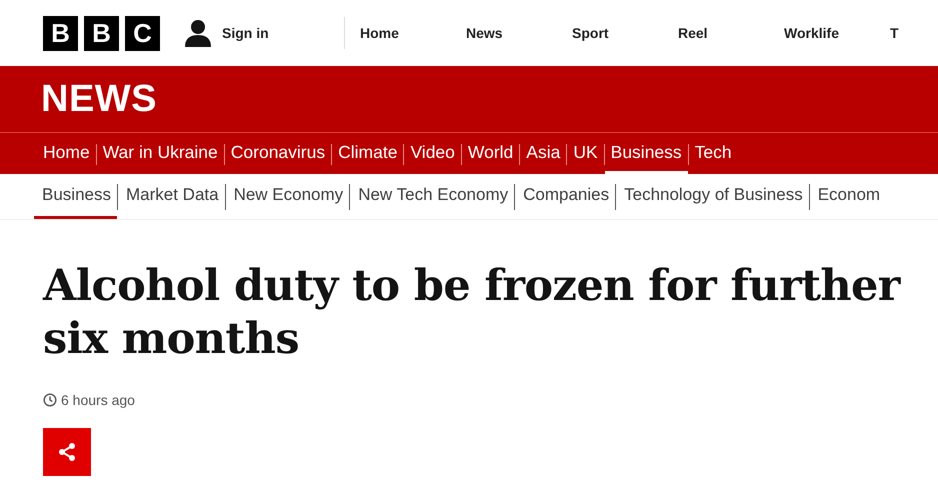 The width and height of the screenshot is (938, 489). Describe the element at coordinates (245, 33) in the screenshot. I see `sign-in-link: Sign in` at that location.